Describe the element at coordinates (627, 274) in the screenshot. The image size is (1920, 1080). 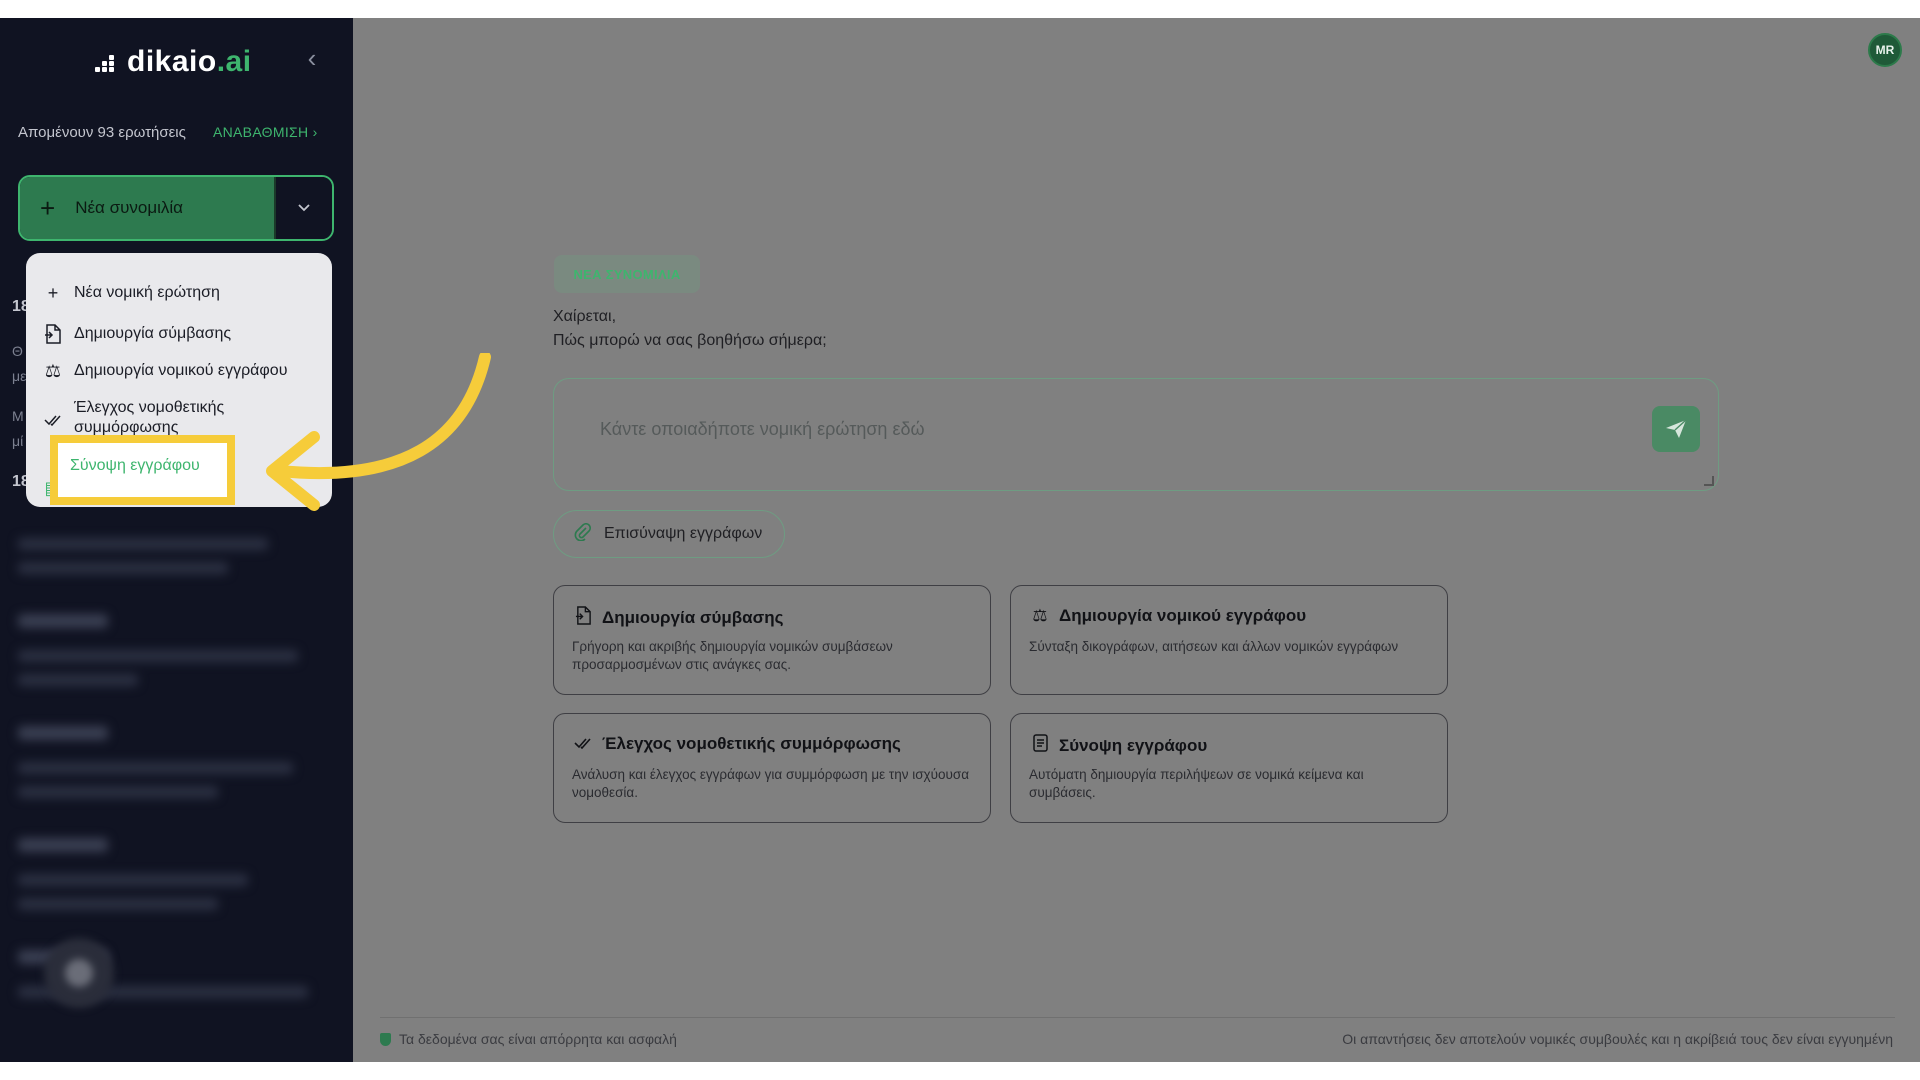
I see `new-chat-badge: ΝΕΑ ΣΥΝΟΜΙΛΙΑ` at that location.